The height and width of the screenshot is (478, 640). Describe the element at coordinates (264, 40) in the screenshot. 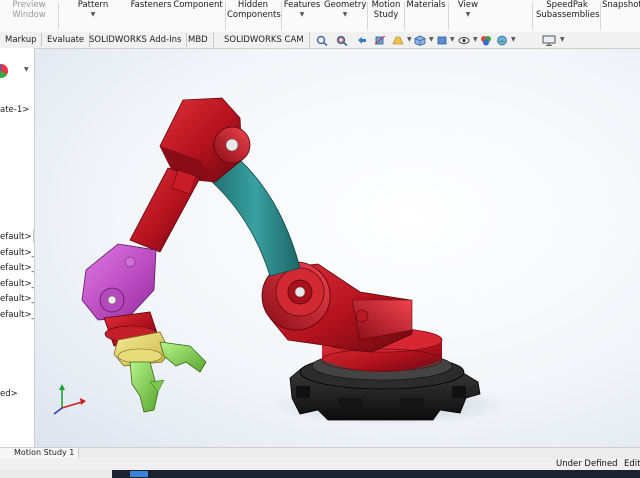

I see `tab-solidworks-cam: SOLIDWORKS CAM` at that location.